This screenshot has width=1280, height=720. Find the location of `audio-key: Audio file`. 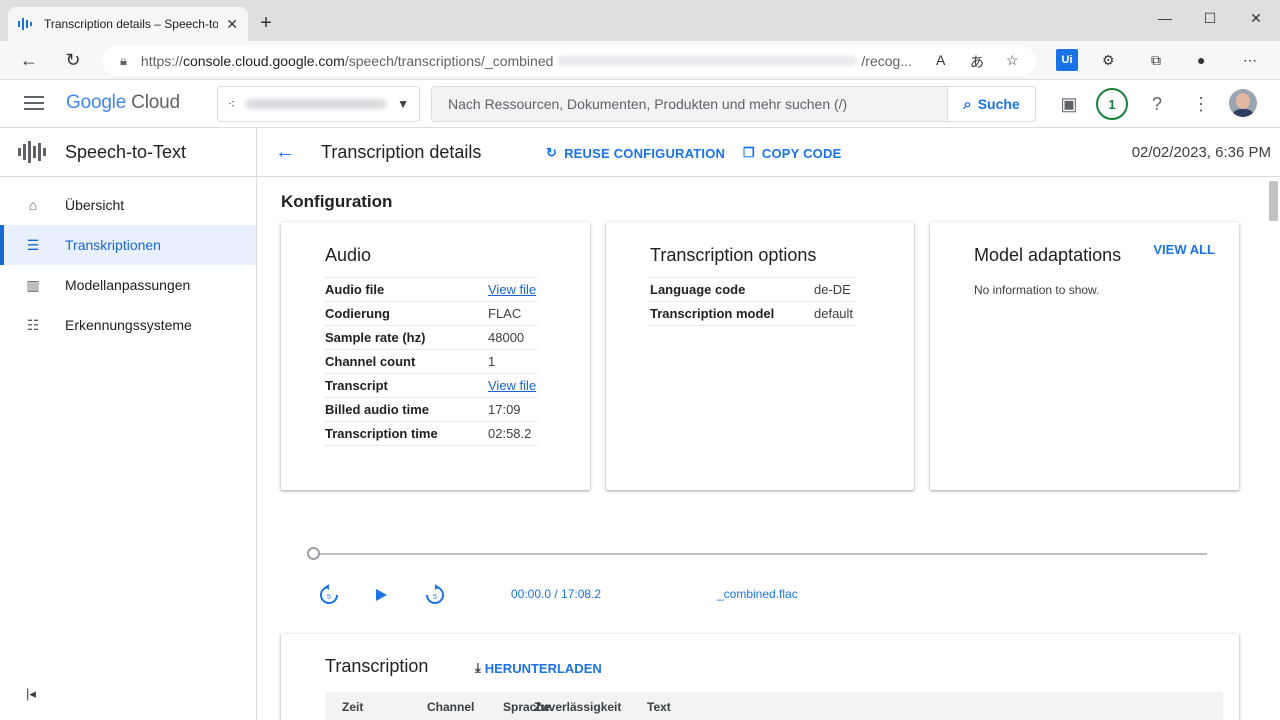

audio-key: Audio file is located at coordinates (406, 289).